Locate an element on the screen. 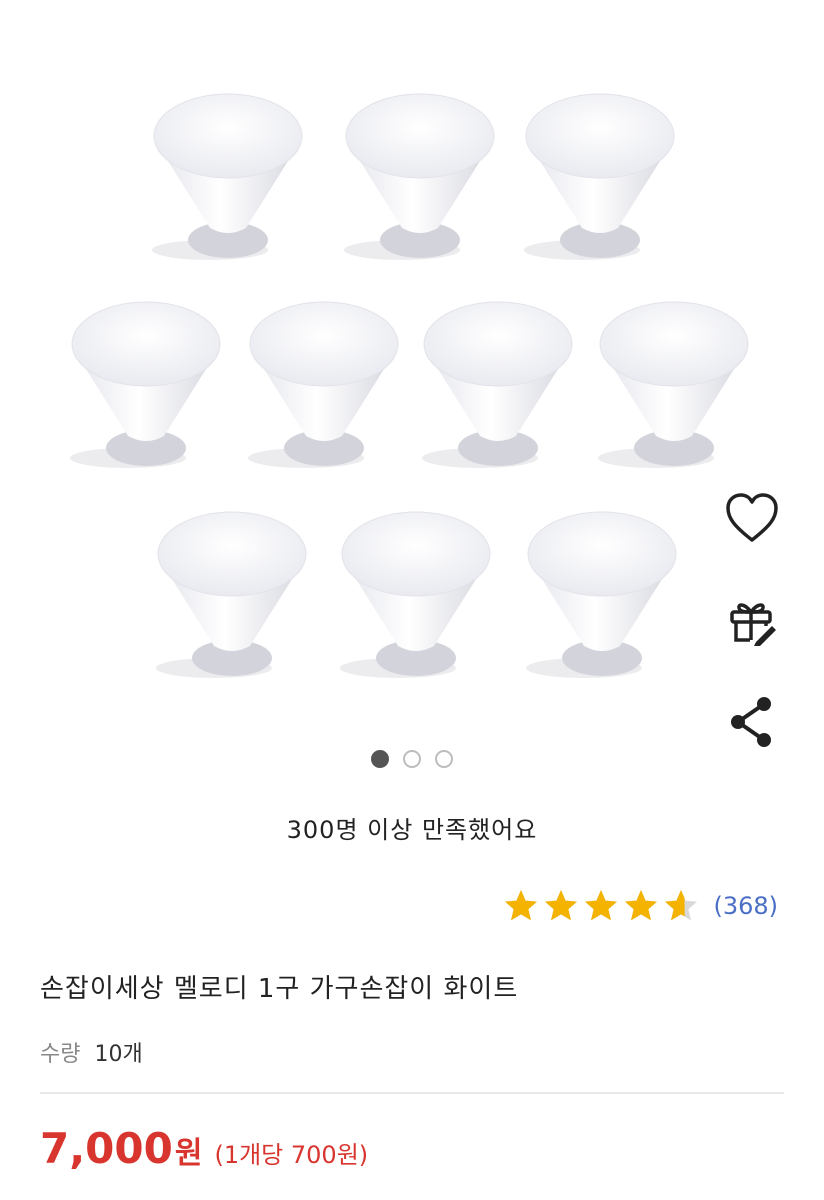 The height and width of the screenshot is (1200, 824). satisfaction-text: 300명 이상 만족했어요 is located at coordinates (412, 830).